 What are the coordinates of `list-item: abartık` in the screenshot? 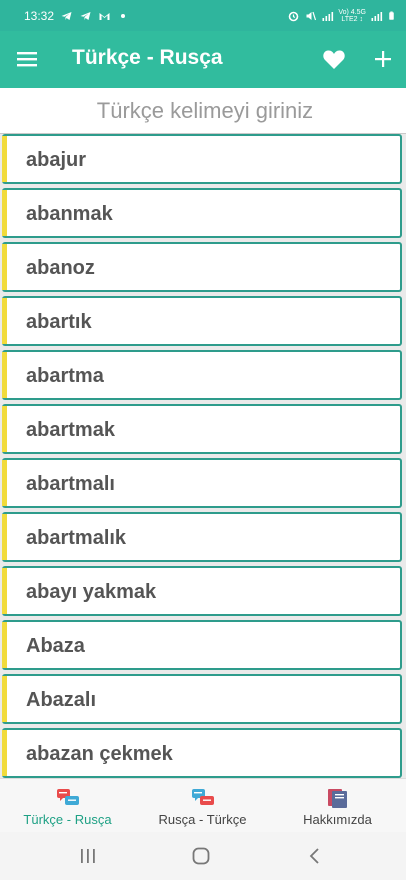 It's located at (202, 321).